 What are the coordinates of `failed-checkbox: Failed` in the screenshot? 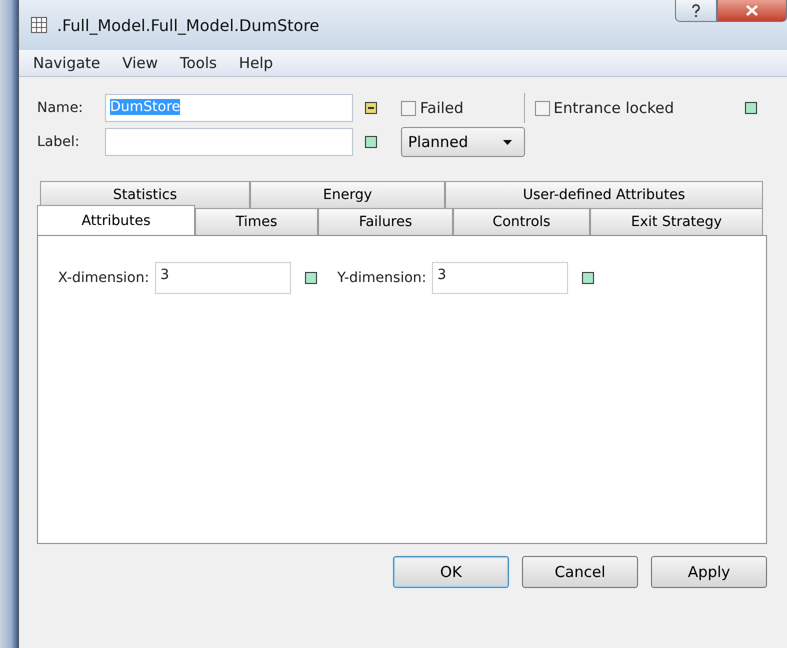 It's located at (432, 108).